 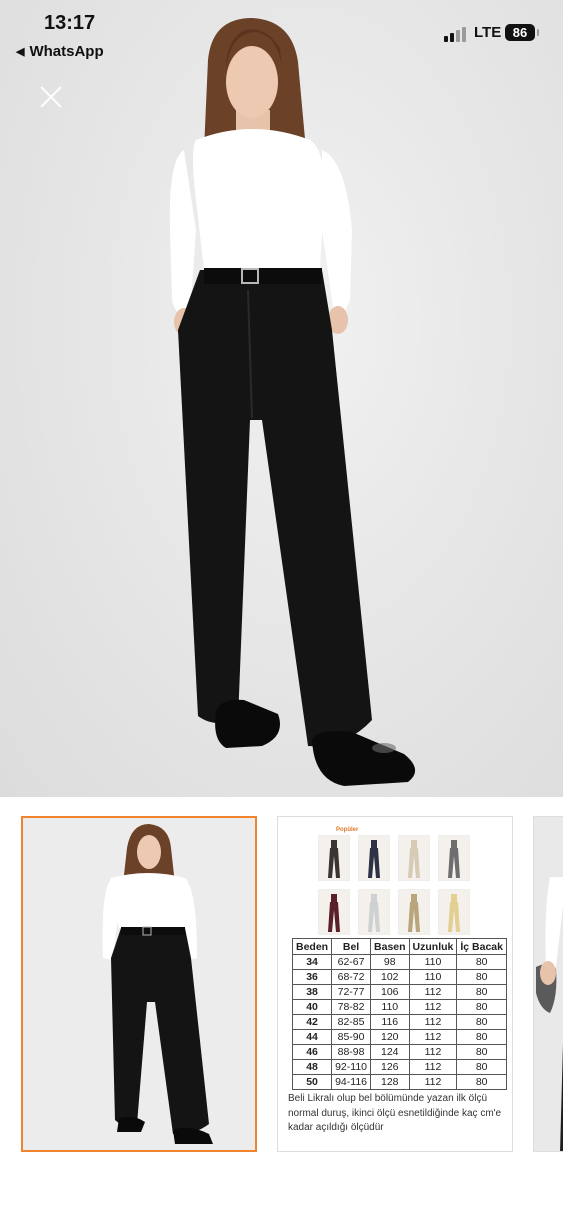 I want to click on signal-strength-icon, so click(x=457, y=34).